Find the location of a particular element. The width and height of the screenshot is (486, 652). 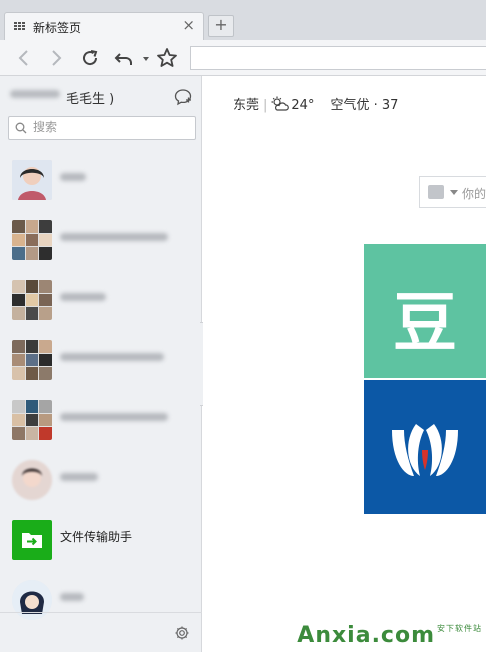

contact-name: 文件传输助手 is located at coordinates (96, 537).